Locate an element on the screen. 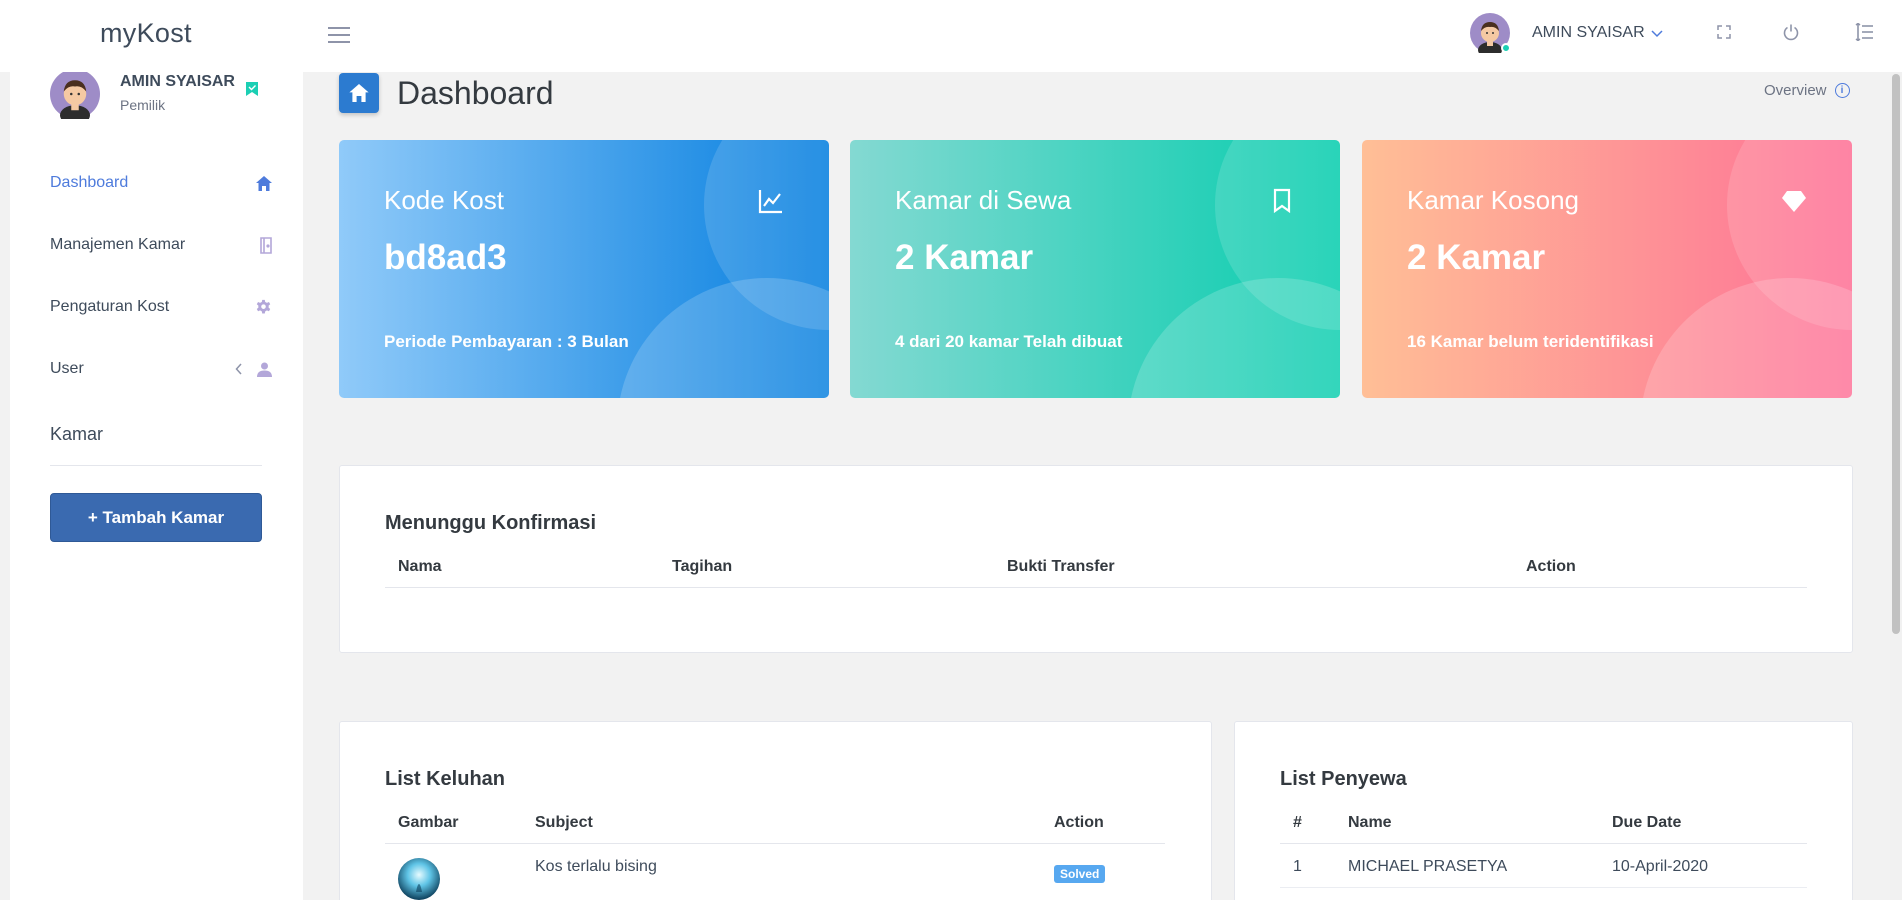  fullscreen-icon is located at coordinates (1724, 32).